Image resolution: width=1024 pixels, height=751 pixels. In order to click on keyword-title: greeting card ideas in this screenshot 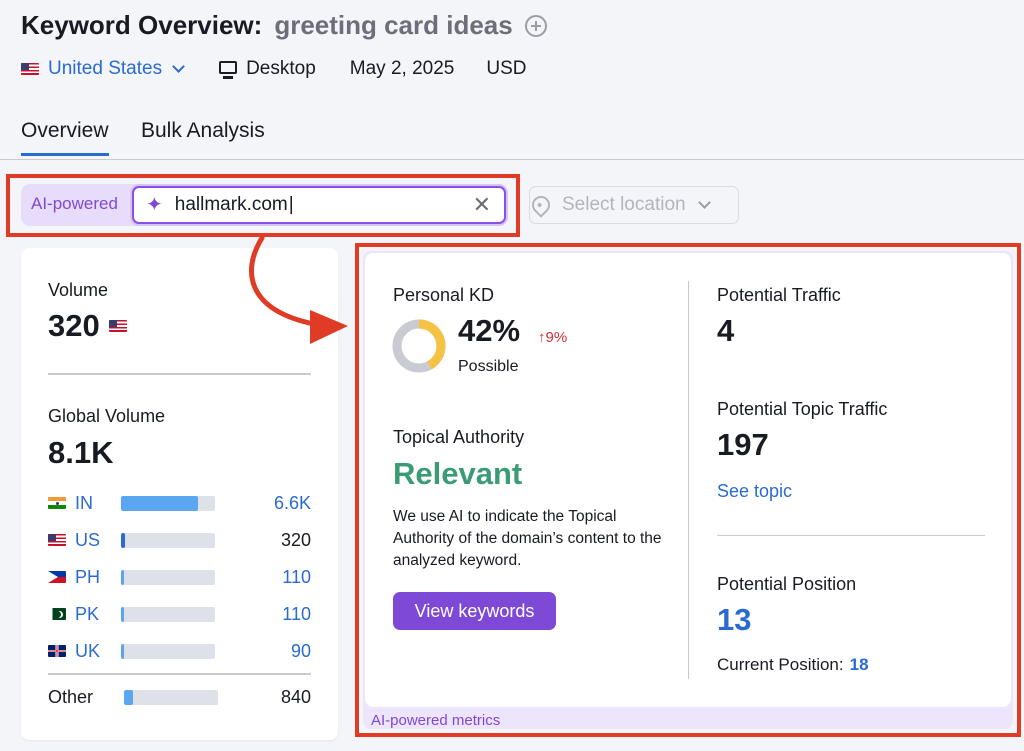, I will do `click(393, 25)`.